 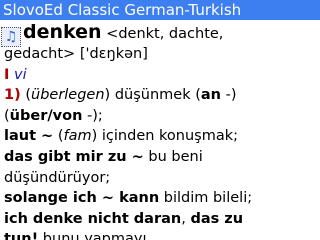 I want to click on title-bar: SlovoEd Classic German-Turkish, so click(x=160, y=10).